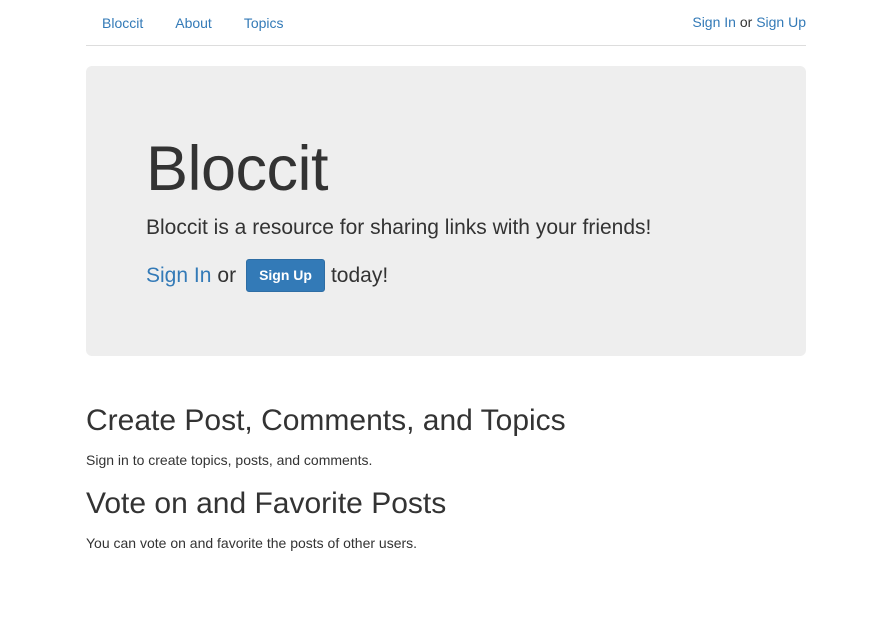 This screenshot has height=638, width=893. I want to click on sign-up-button: Sign Up, so click(285, 275).